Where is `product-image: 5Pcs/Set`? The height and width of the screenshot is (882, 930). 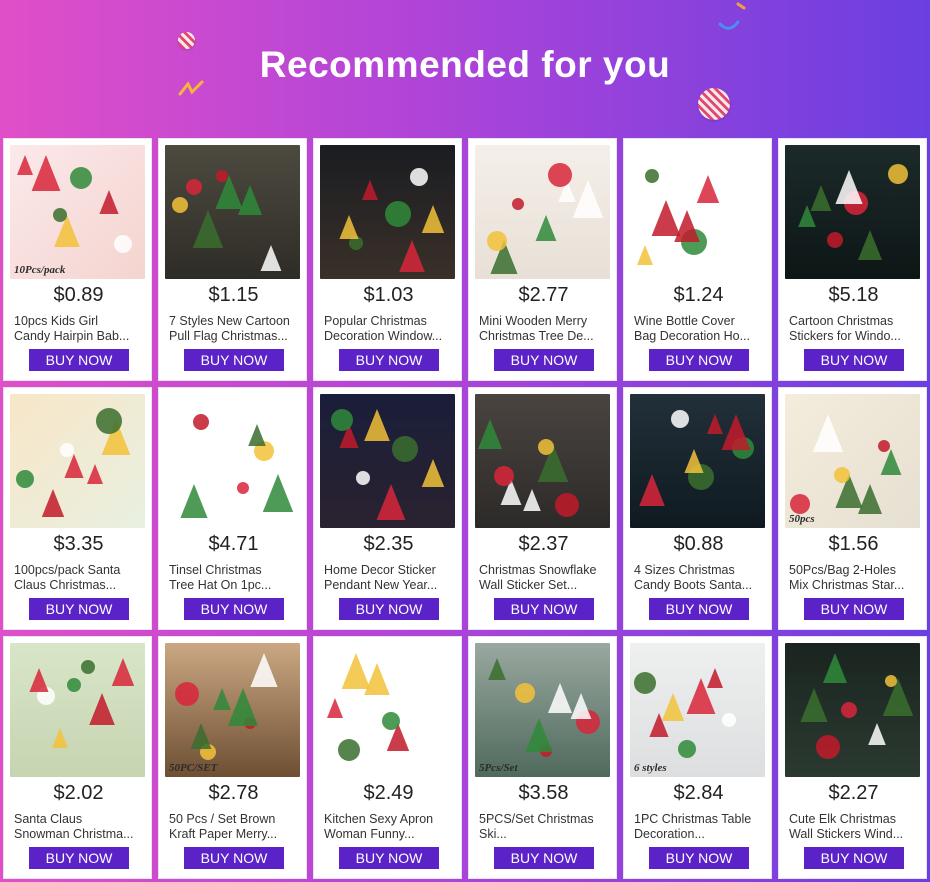 product-image: 5Pcs/Set is located at coordinates (542, 710).